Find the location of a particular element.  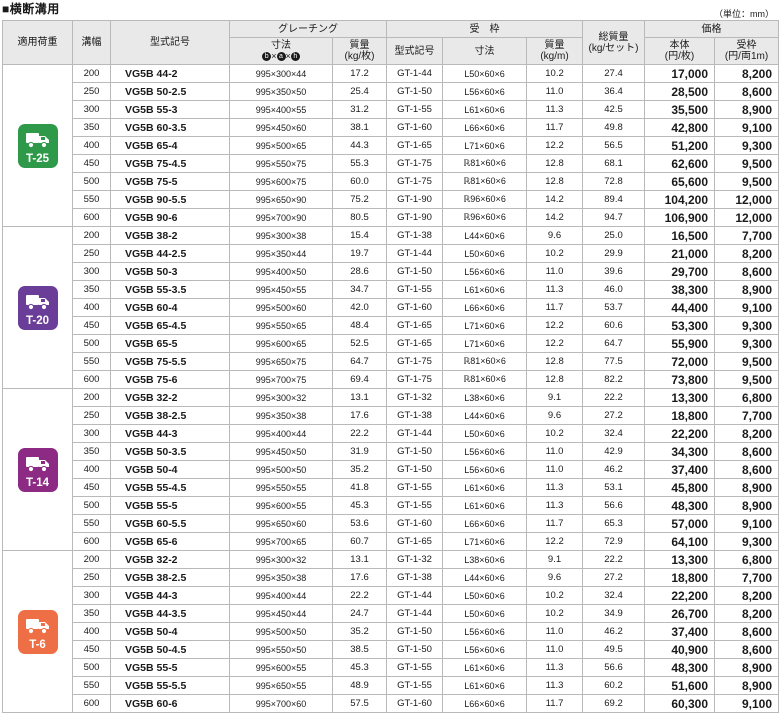

header-price-frame: 受枠 (円/両1m) is located at coordinates (747, 51).